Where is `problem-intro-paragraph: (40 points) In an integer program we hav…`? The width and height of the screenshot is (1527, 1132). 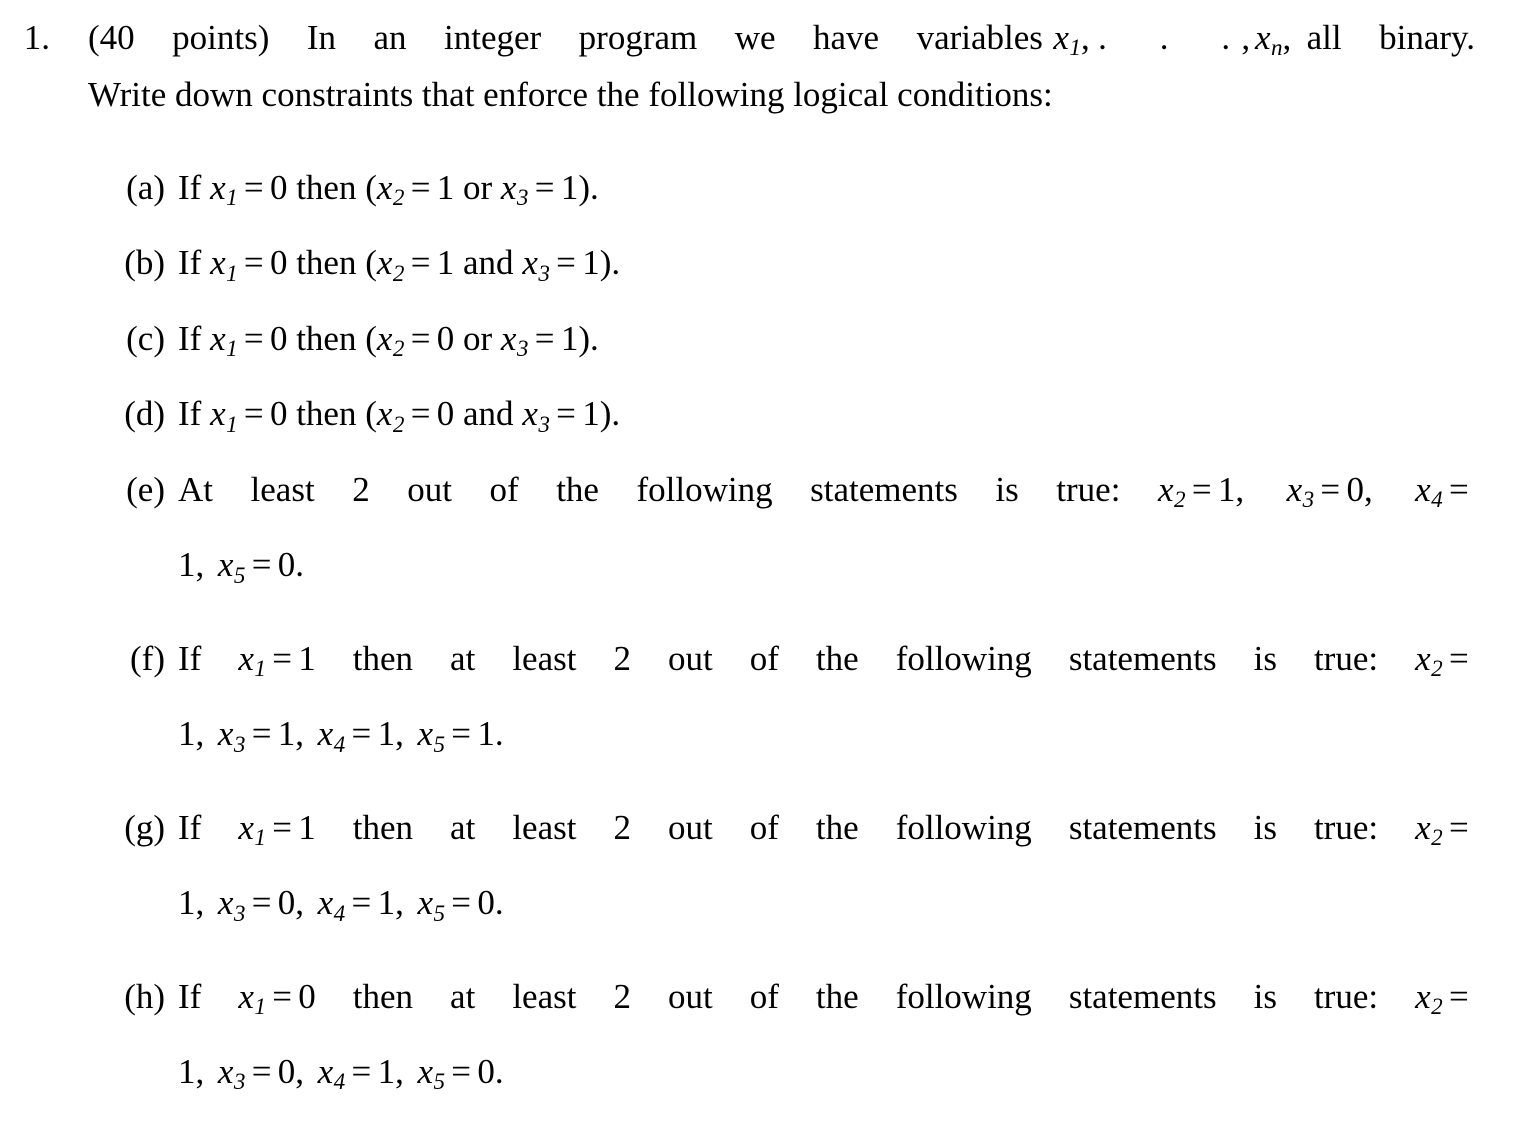
problem-intro-paragraph: (40 points) In an integer program we hav… is located at coordinates (781, 66).